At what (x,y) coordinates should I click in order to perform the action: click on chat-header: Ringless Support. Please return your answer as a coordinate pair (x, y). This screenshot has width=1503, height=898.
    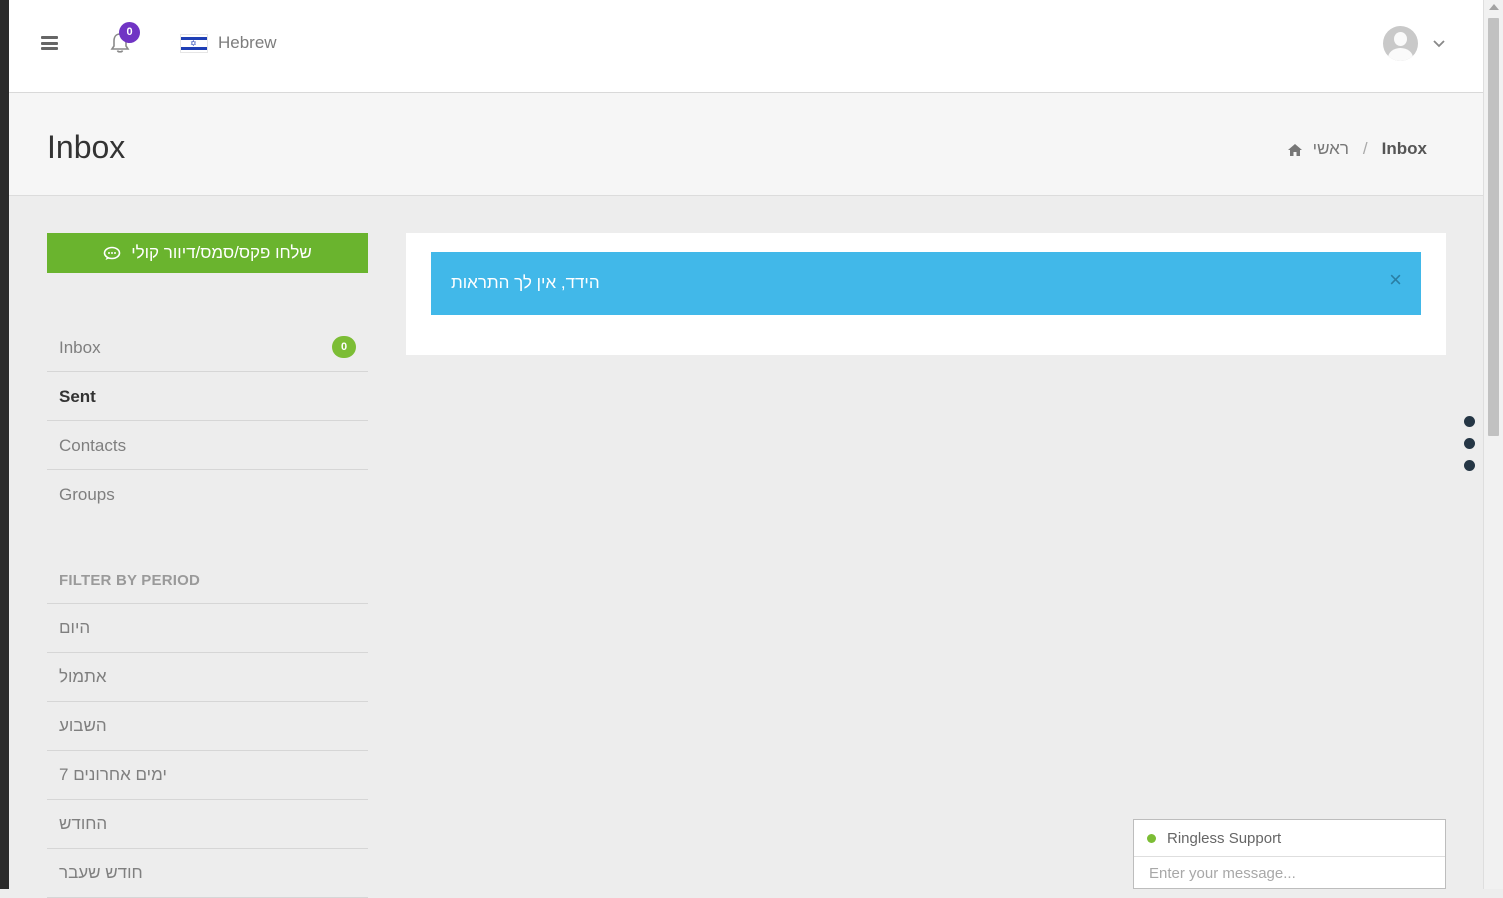
    Looking at the image, I should click on (1289, 838).